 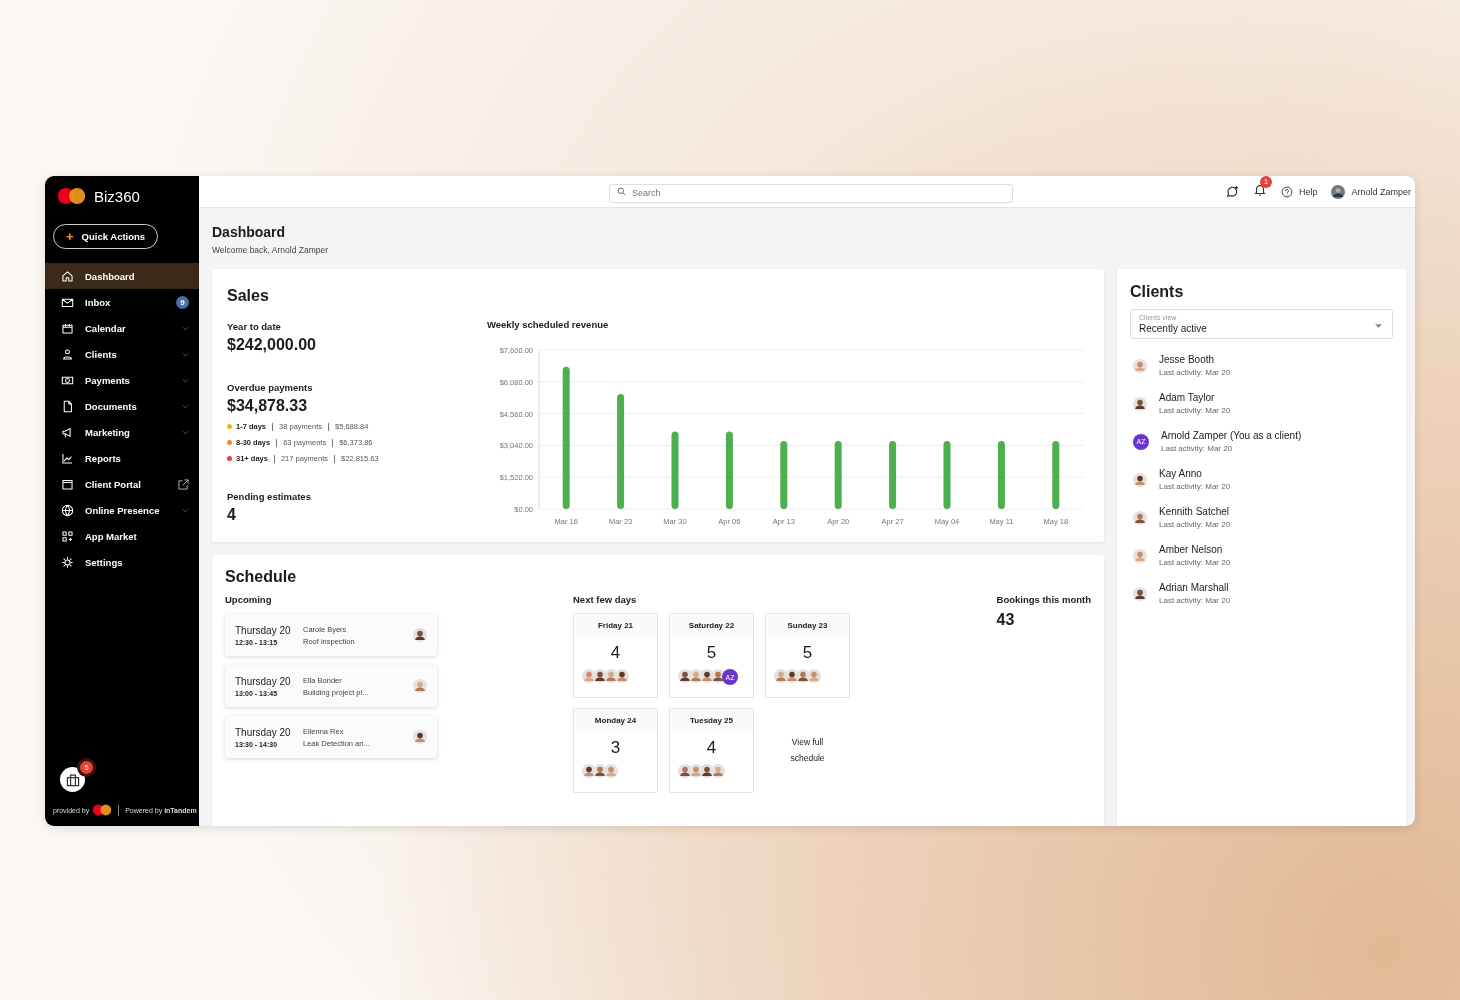 What do you see at coordinates (122, 406) in the screenshot?
I see `sidebar-item: Documents` at bounding box center [122, 406].